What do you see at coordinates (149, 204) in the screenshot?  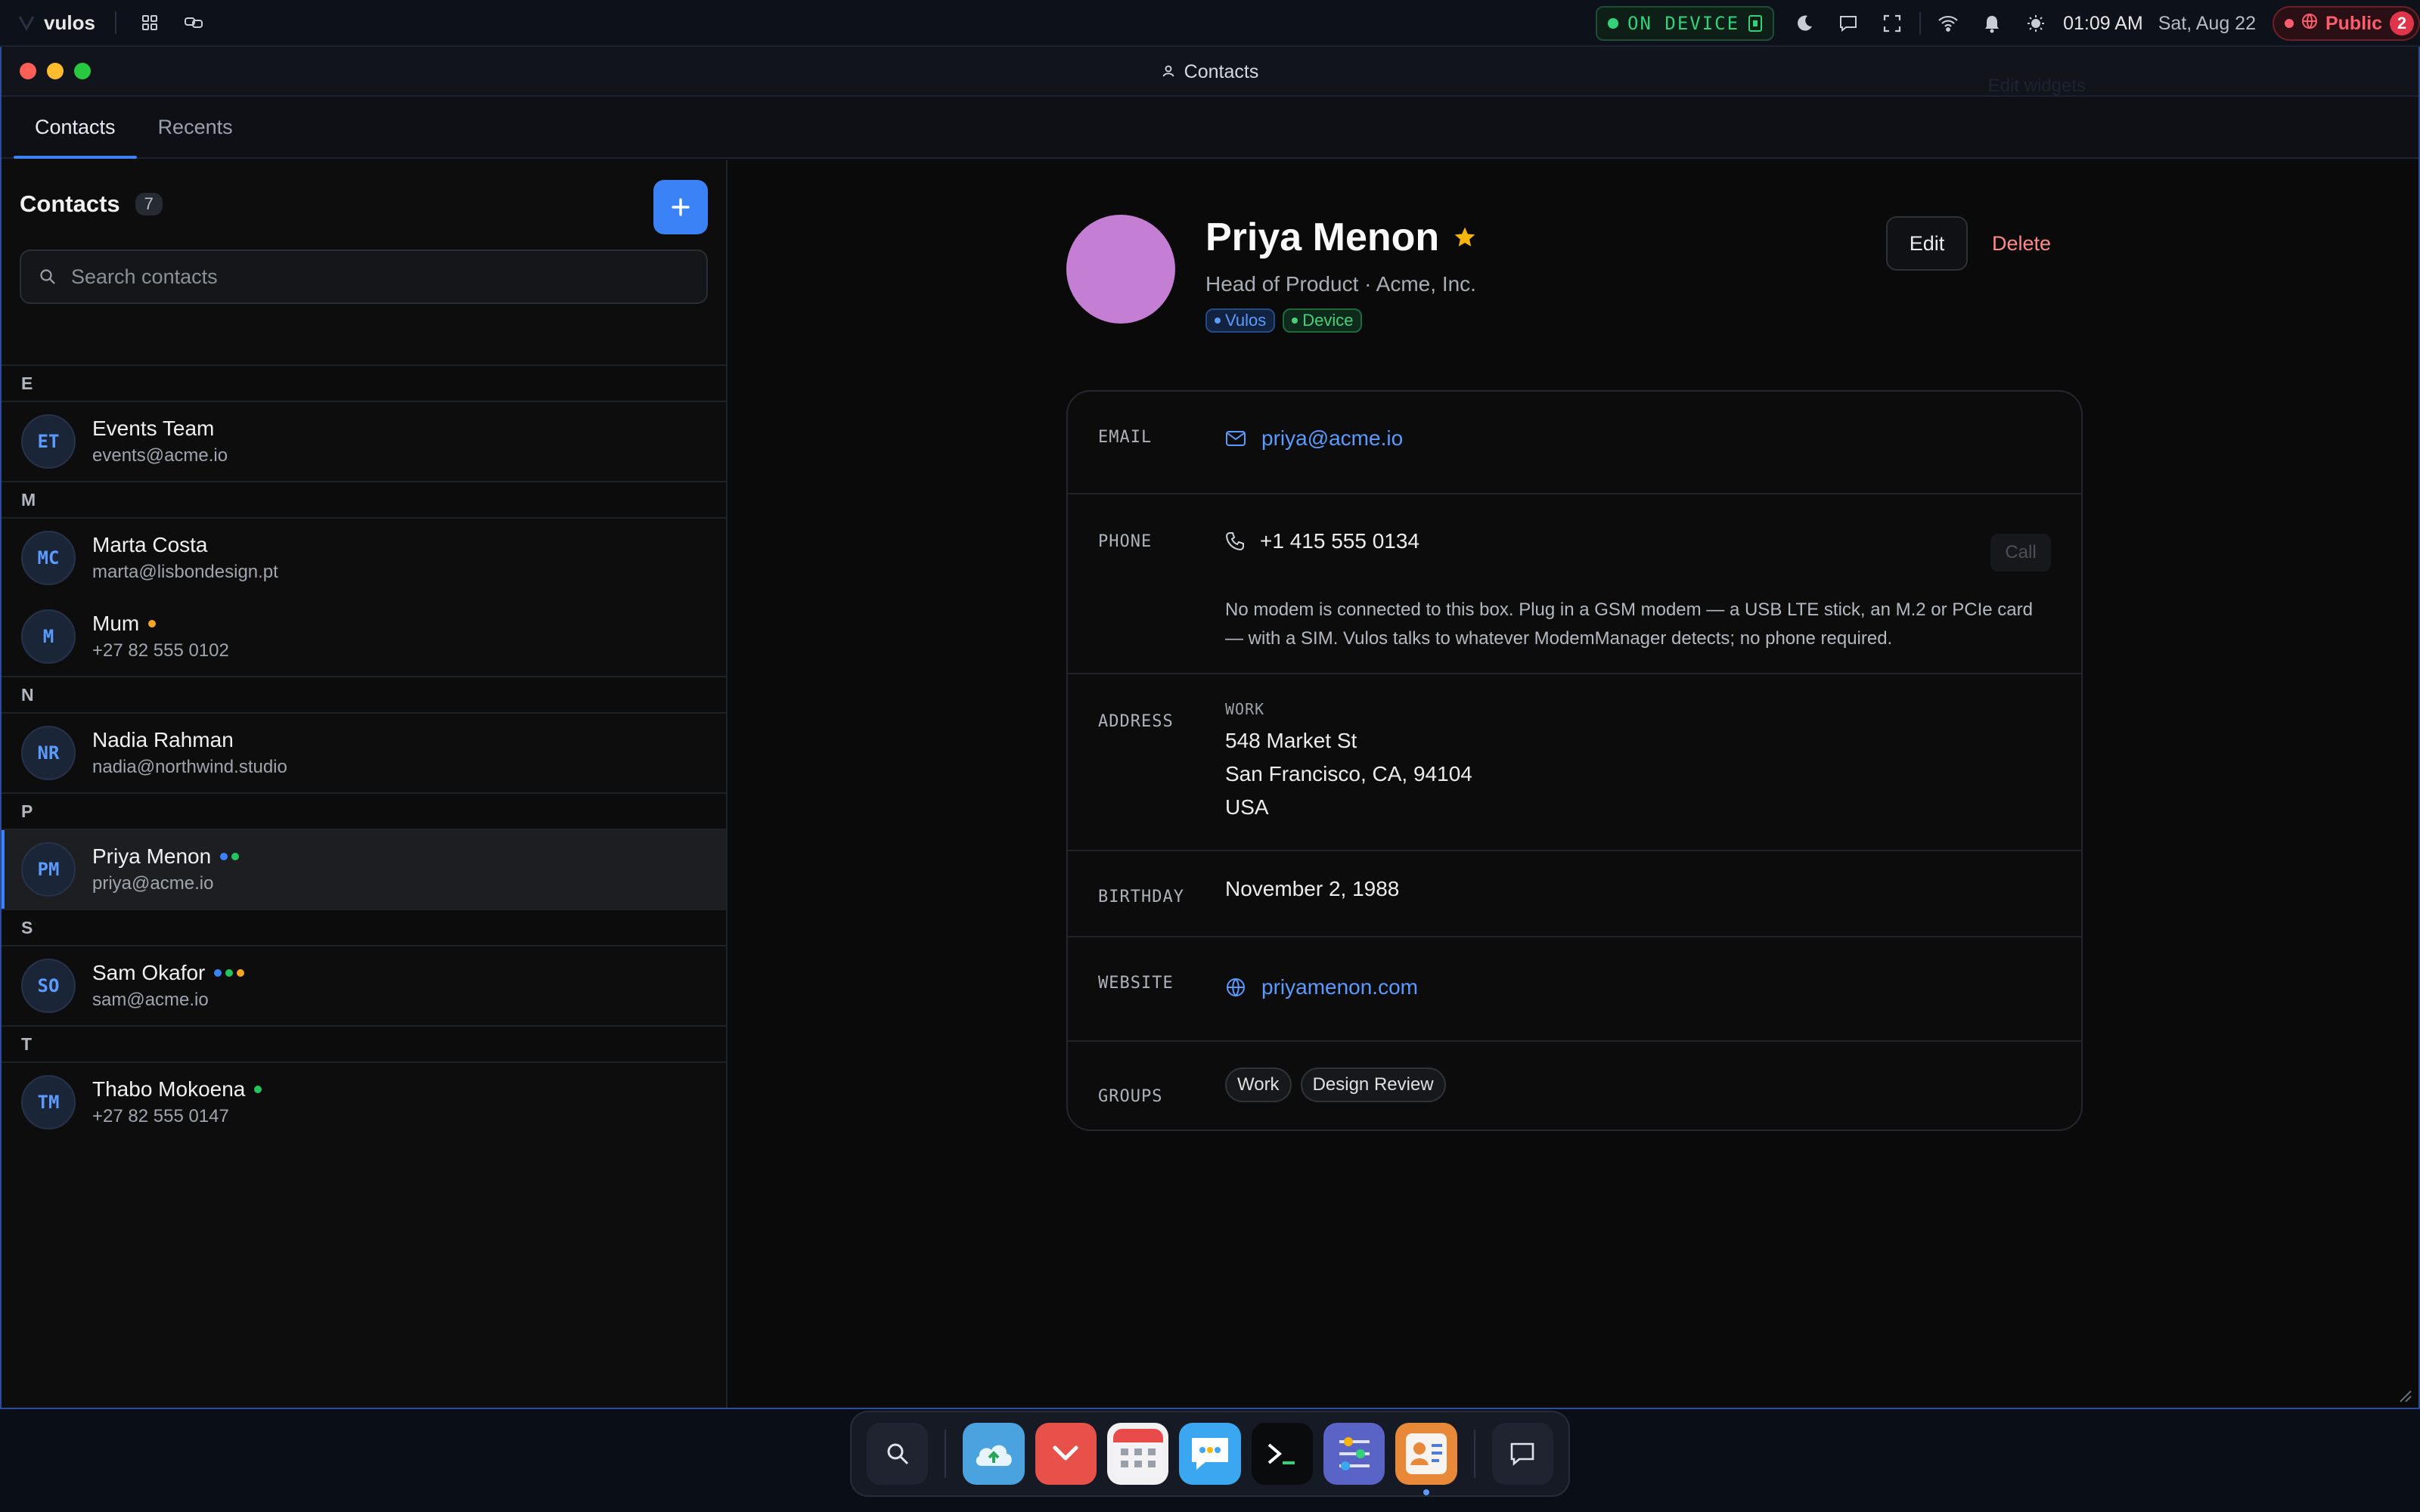 I see `contacts-count-badge: 7` at bounding box center [149, 204].